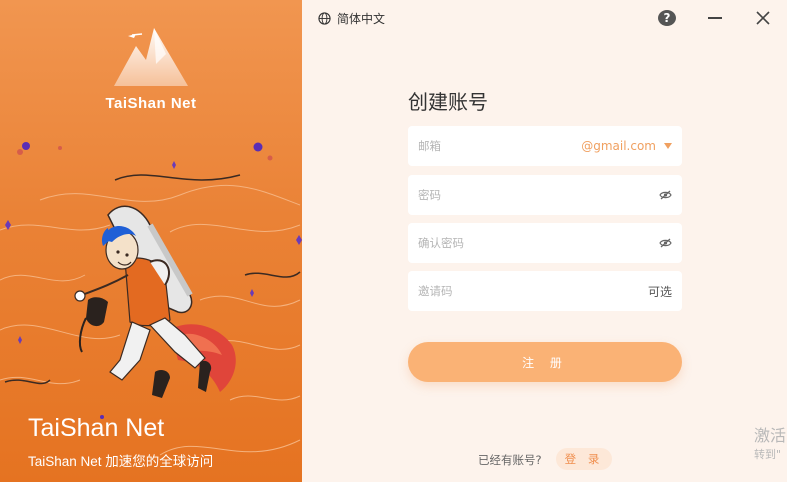 The image size is (787, 482). Describe the element at coordinates (448, 102) in the screenshot. I see `form-title: 创建账号` at that location.